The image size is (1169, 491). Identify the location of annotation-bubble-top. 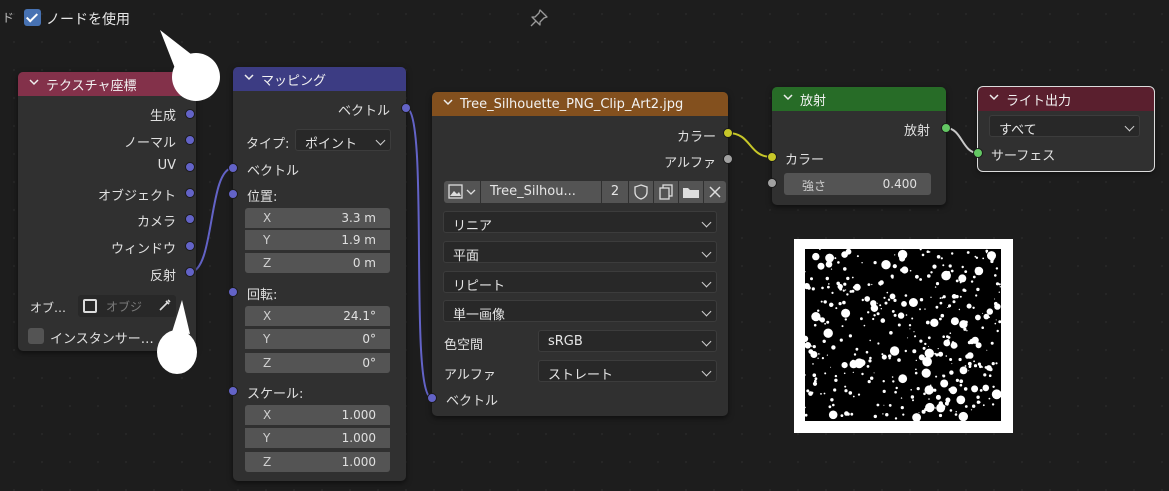
(196, 77).